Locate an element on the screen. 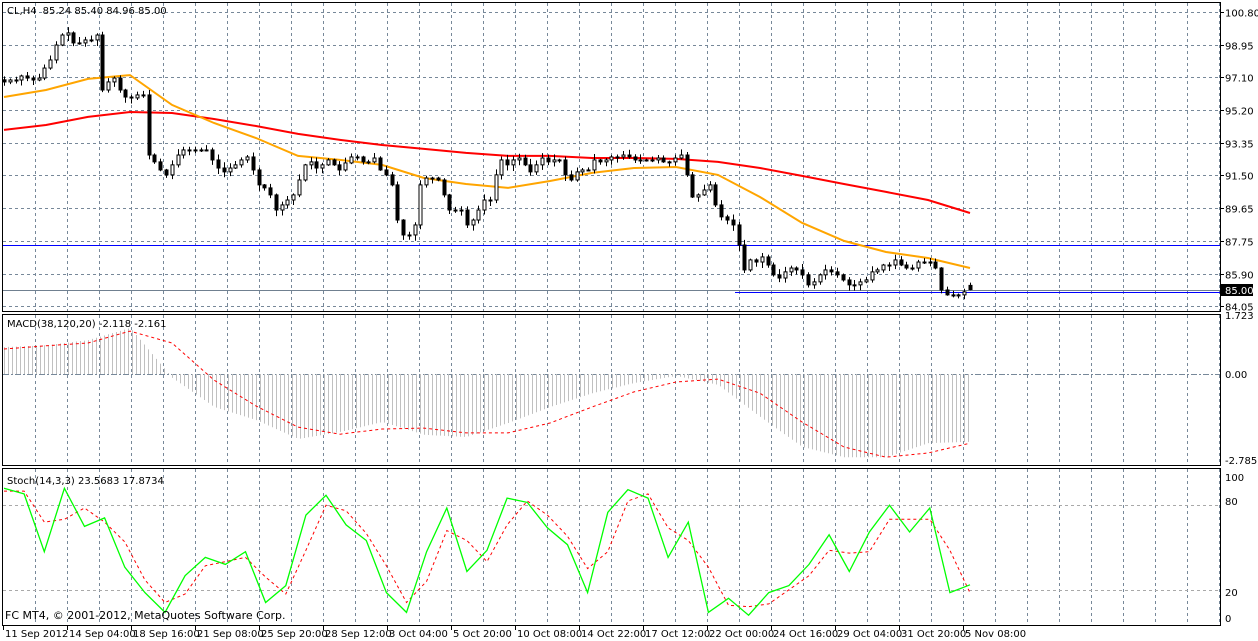 This screenshot has width=1258, height=641. time-axis-label: 5 Oct 20:00 is located at coordinates (482, 634).